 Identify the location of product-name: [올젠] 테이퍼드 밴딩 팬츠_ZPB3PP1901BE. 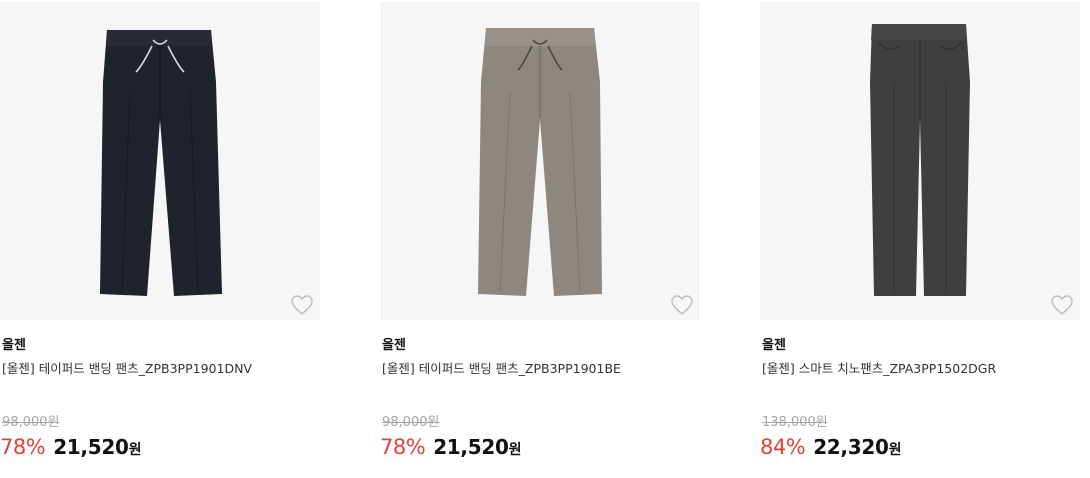
(501, 367).